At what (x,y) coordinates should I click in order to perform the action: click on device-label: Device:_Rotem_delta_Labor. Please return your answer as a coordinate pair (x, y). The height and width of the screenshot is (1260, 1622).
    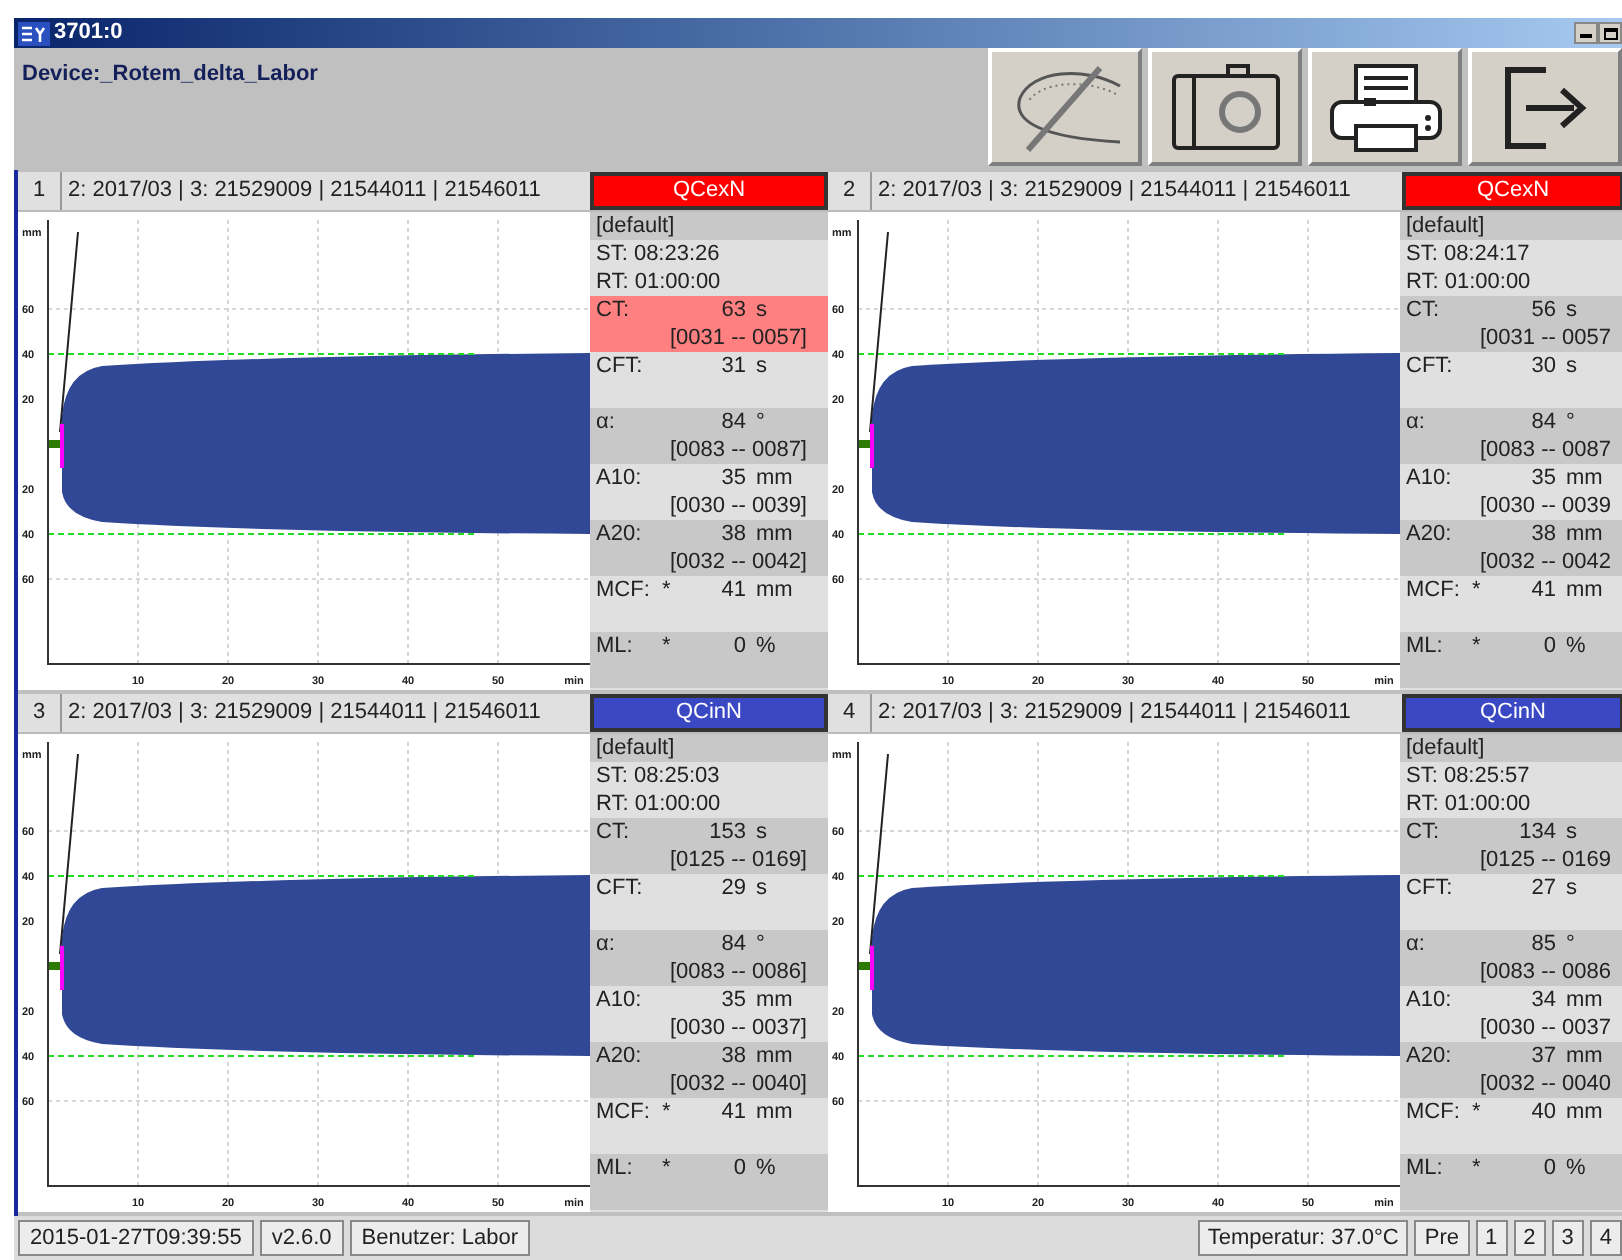
    Looking at the image, I should click on (170, 75).